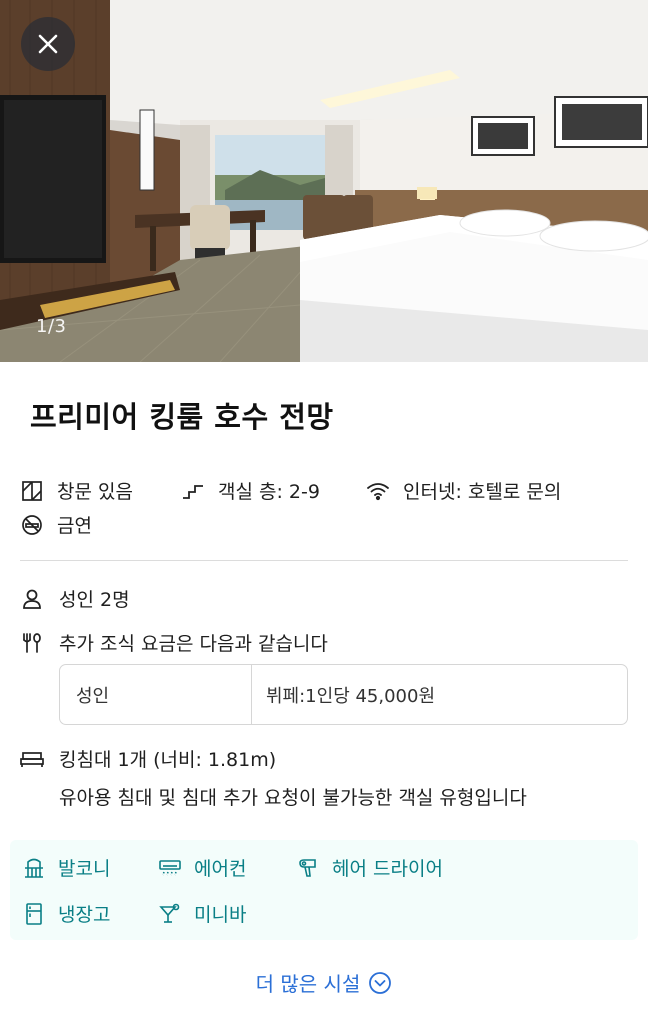  Describe the element at coordinates (269, 492) in the screenshot. I see `feature-floor-label: 객실 층: 2-9` at that location.